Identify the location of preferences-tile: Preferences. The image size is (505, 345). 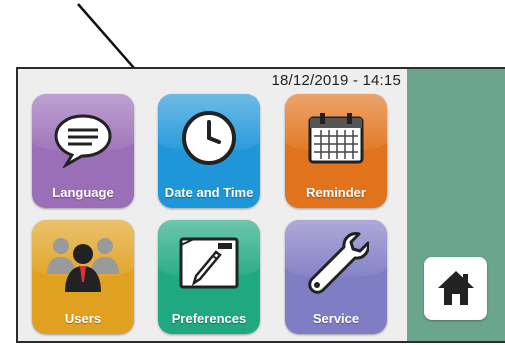
(209, 277).